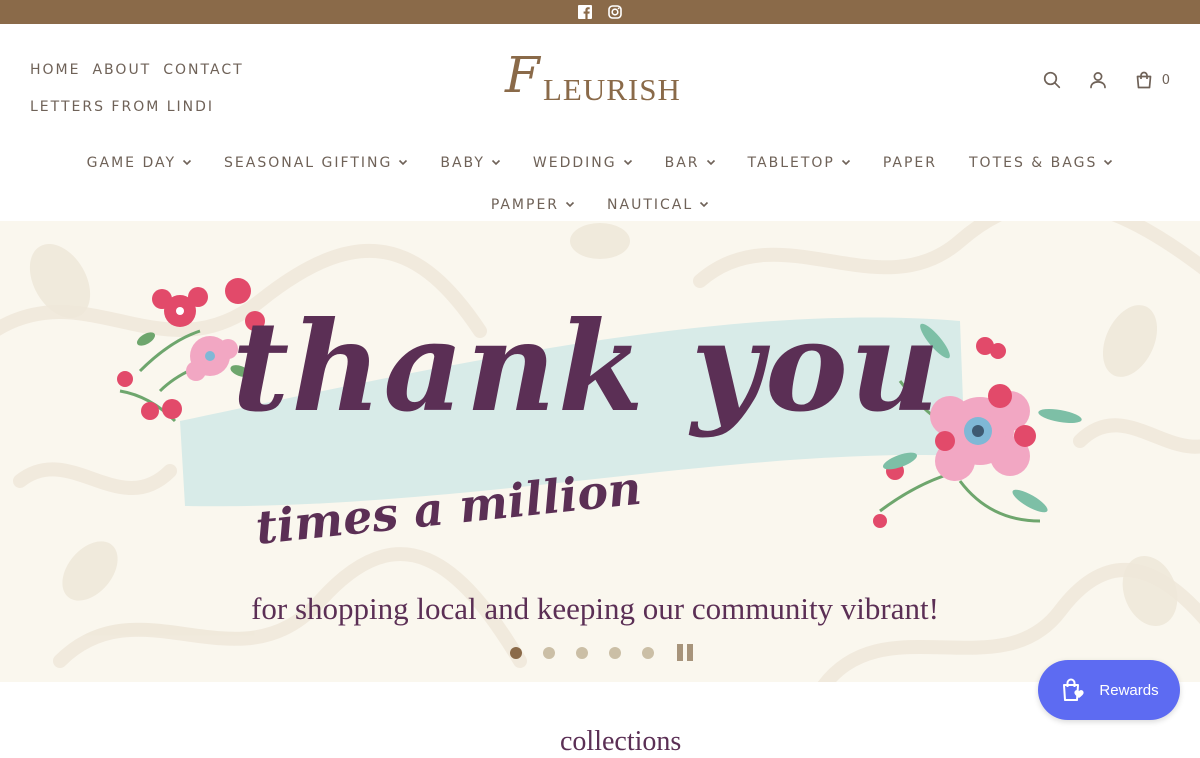  I want to click on main-nav-item-wedding: WEDDING, so click(583, 163).